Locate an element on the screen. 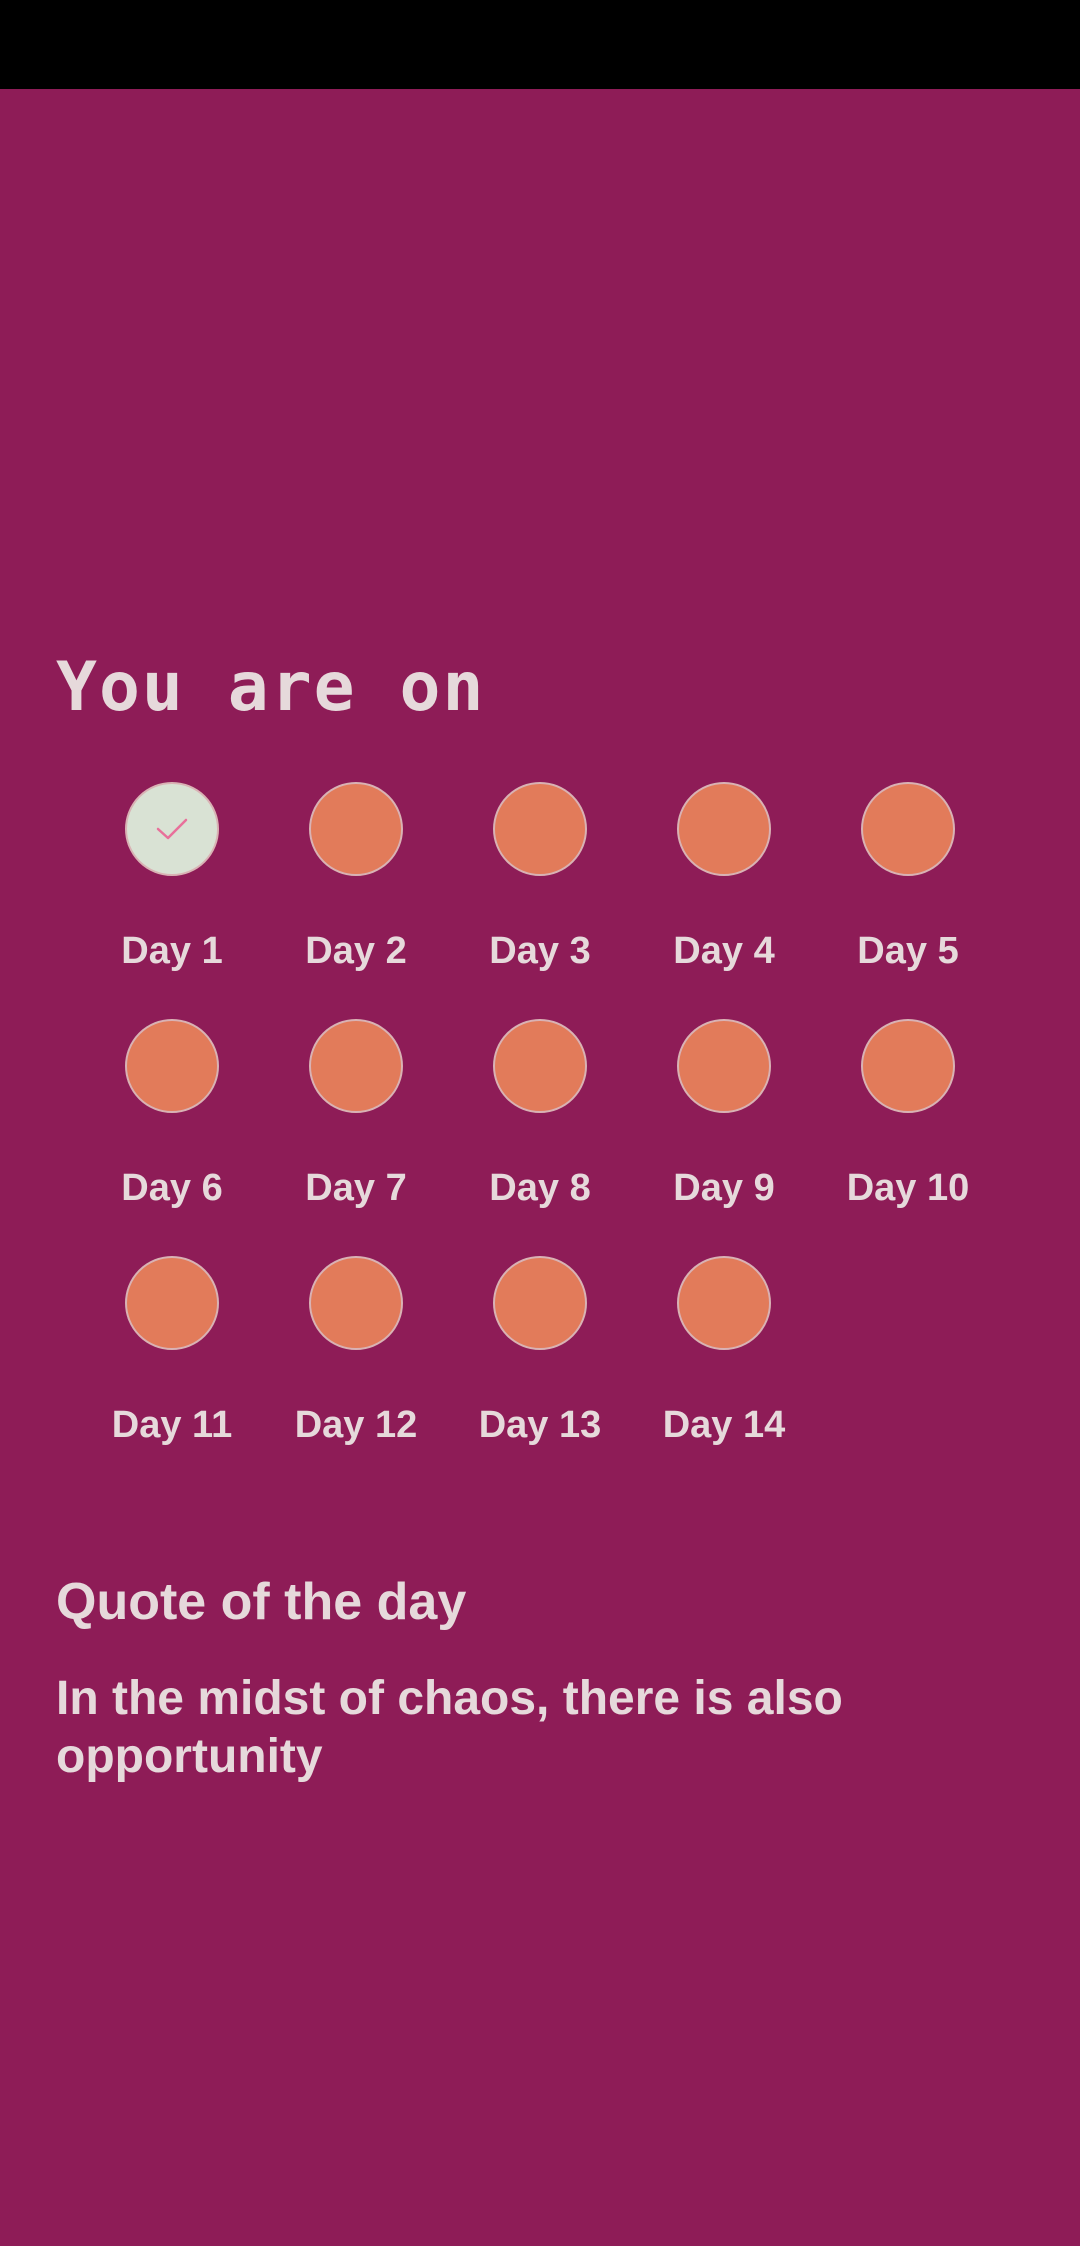  day-item-5: Day 5 is located at coordinates (908, 882).